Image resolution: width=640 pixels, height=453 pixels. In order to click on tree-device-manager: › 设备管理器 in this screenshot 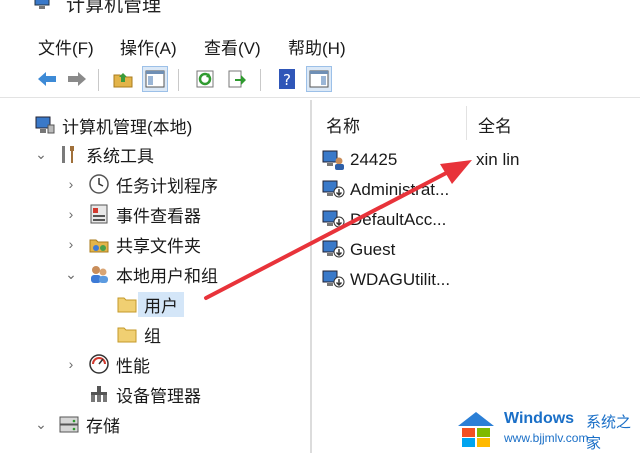, I will do `click(132, 394)`.